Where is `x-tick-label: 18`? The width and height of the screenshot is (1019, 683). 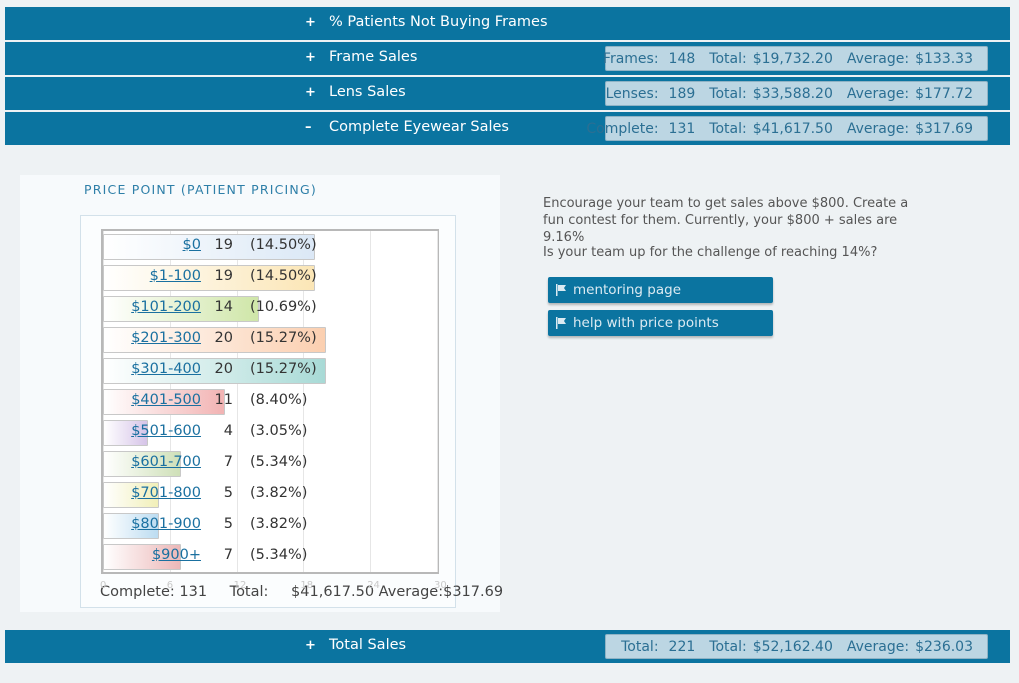
x-tick-label: 18 is located at coordinates (307, 585).